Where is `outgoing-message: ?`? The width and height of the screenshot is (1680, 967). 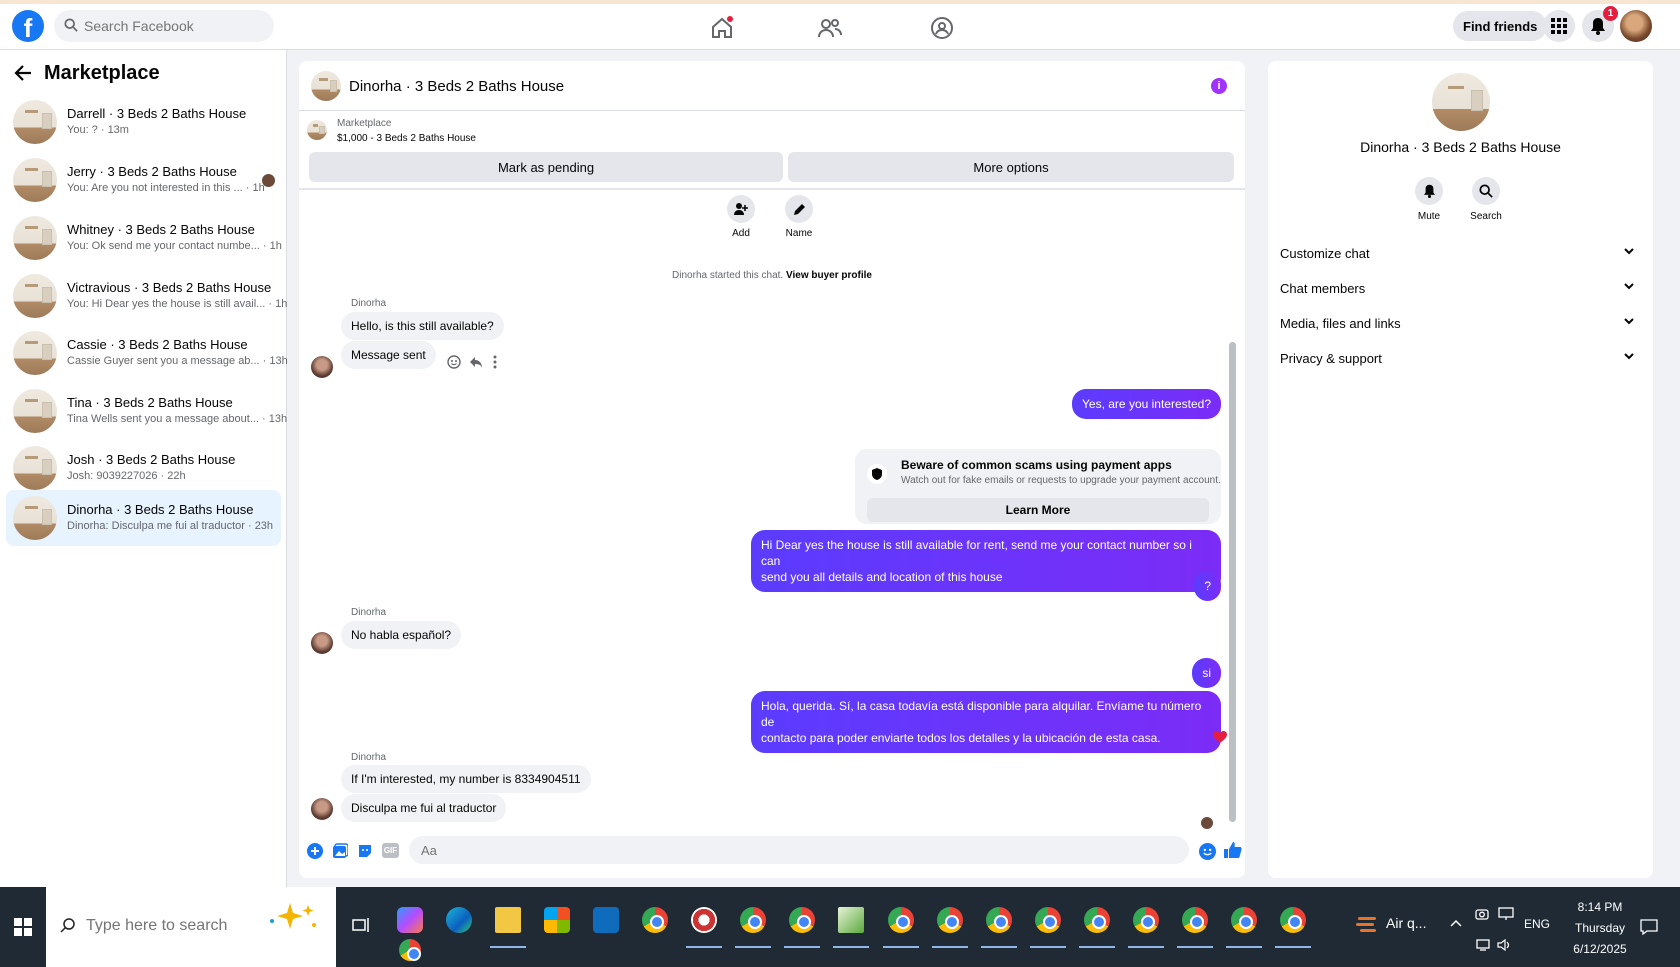
outgoing-message: ? is located at coordinates (1207, 586).